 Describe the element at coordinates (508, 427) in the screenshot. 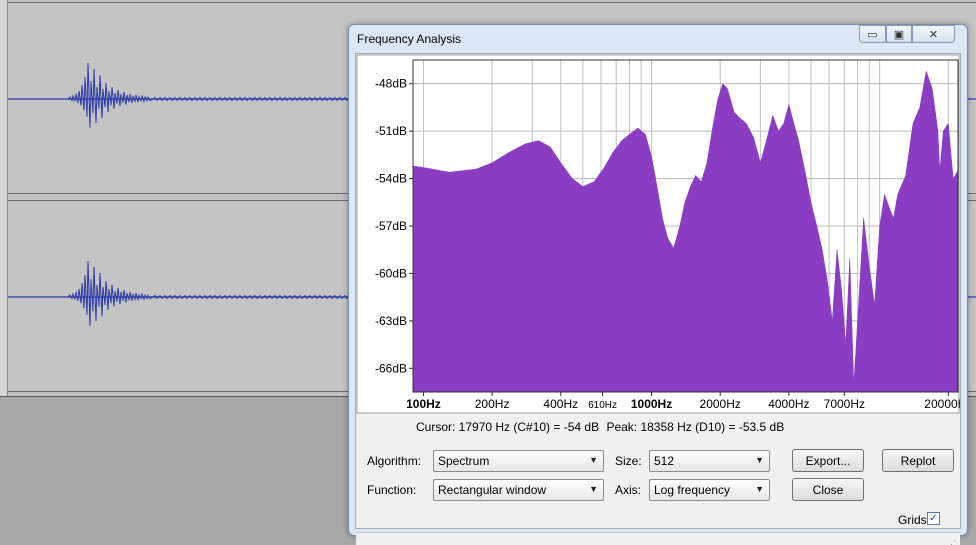

I see `cursor-value: Cursor: 17970 Hz (C#10) = -54 dB` at that location.